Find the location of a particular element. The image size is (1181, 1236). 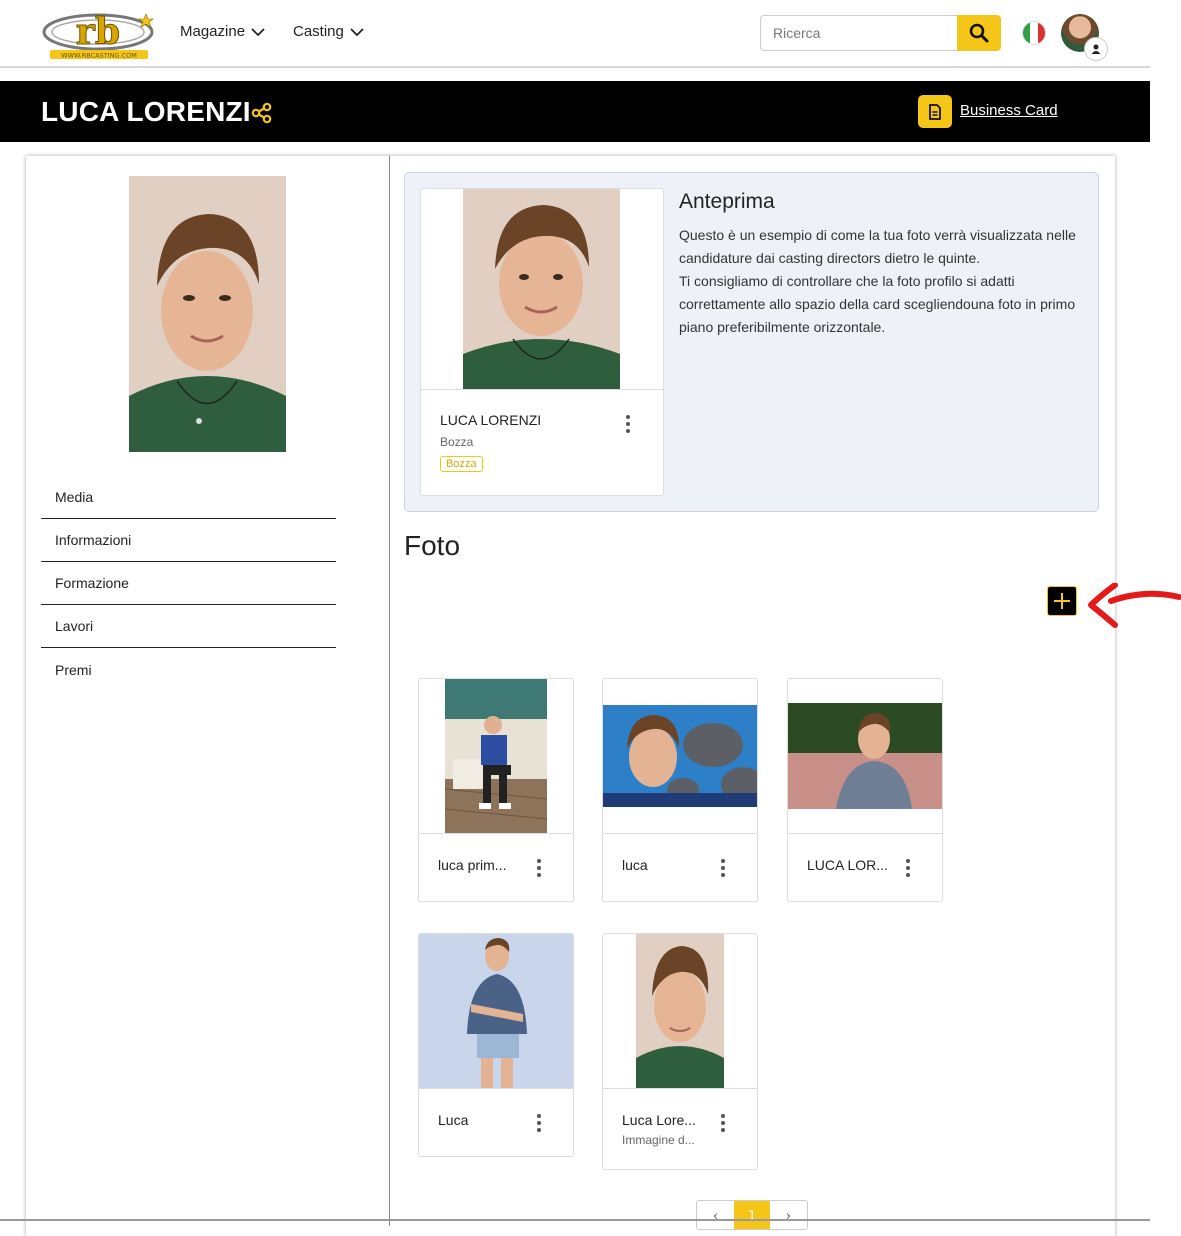

sidebar-item-label: Informazioni is located at coordinates (93, 540).